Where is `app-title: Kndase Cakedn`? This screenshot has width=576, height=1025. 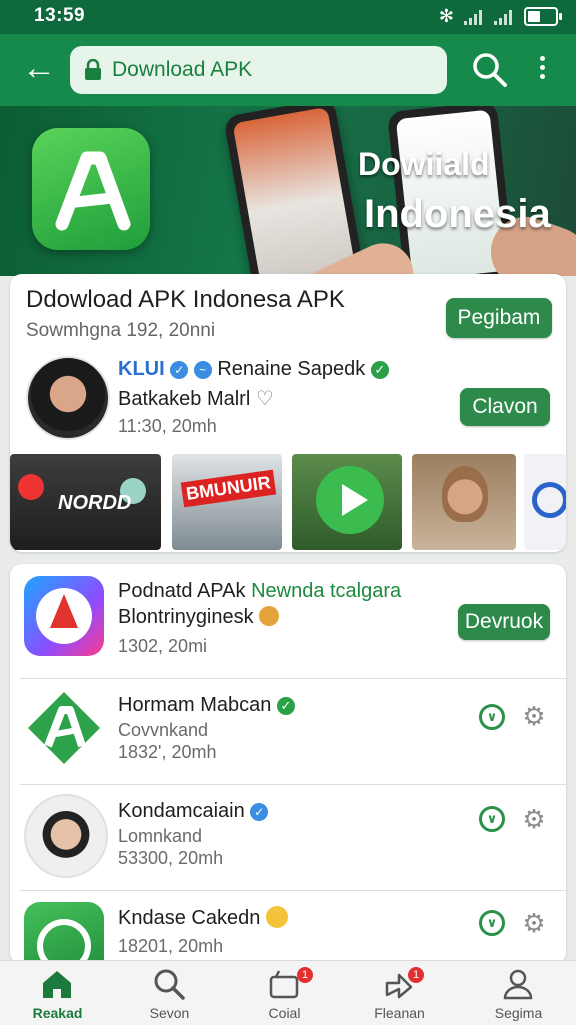 app-title: Kndase Cakedn is located at coordinates (189, 918).